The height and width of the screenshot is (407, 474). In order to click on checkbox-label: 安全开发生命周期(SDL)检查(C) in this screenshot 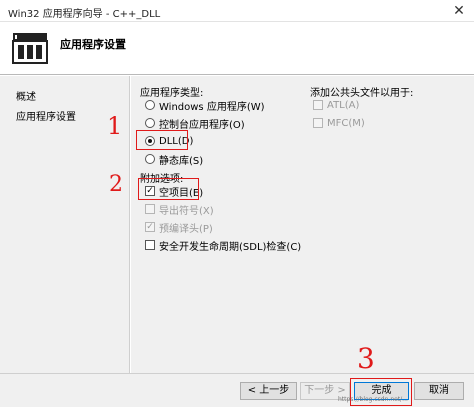, I will do `click(230, 247)`.